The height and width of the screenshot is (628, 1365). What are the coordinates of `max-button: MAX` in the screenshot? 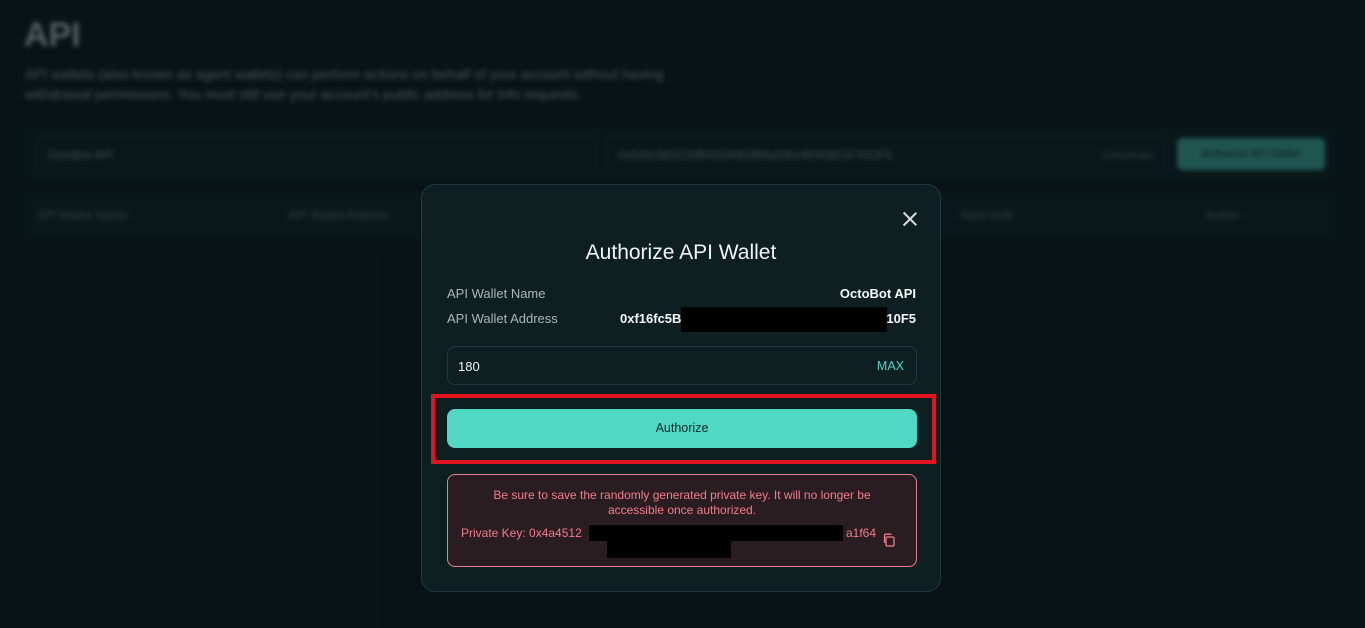 It's located at (890, 366).